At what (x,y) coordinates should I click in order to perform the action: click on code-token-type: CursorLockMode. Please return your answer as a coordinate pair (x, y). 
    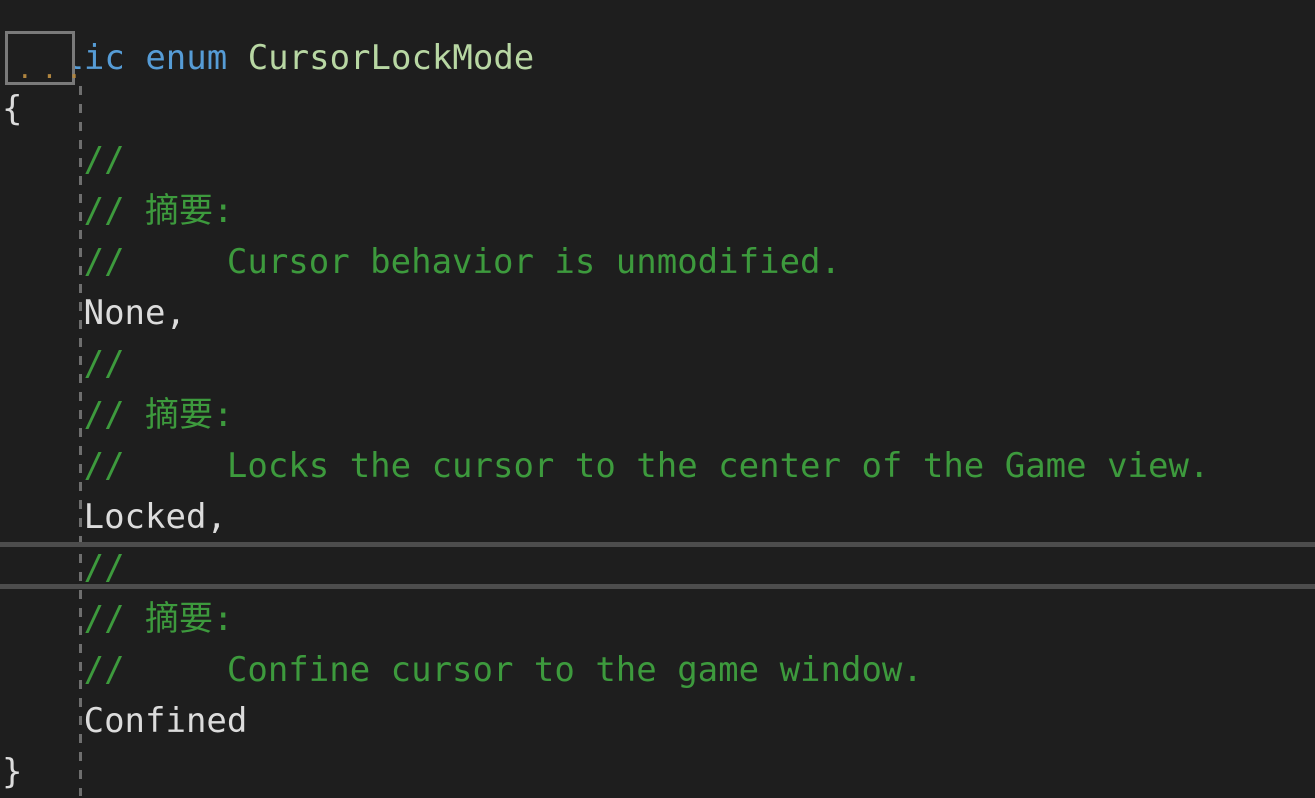
    Looking at the image, I should click on (391, 58).